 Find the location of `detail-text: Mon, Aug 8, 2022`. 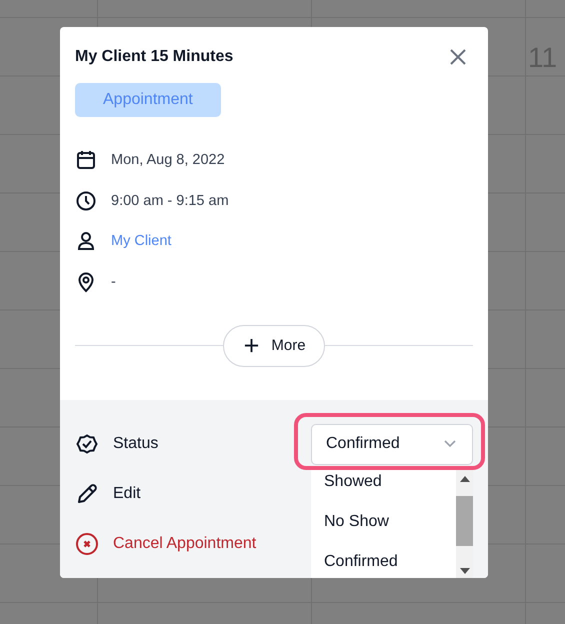

detail-text: Mon, Aug 8, 2022 is located at coordinates (168, 160).